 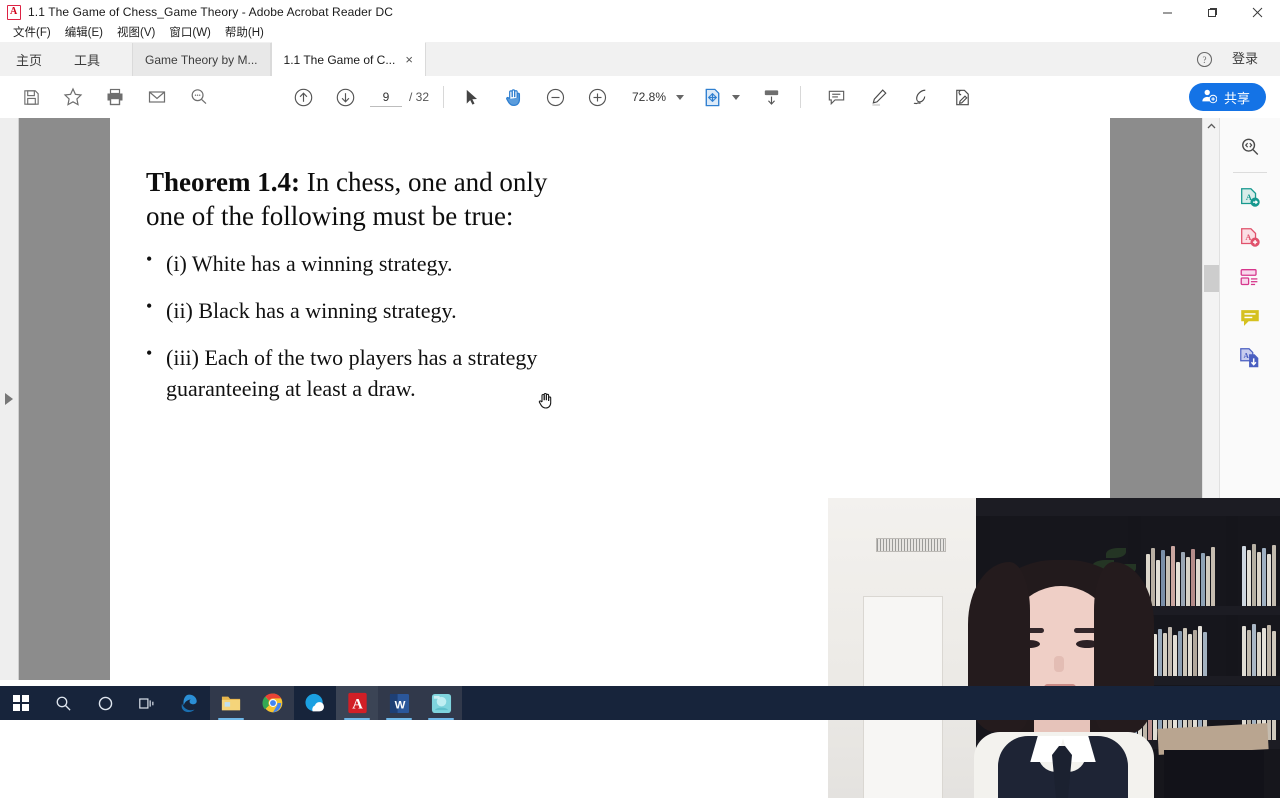 I want to click on chrome-taskbar-icon, so click(x=273, y=703).